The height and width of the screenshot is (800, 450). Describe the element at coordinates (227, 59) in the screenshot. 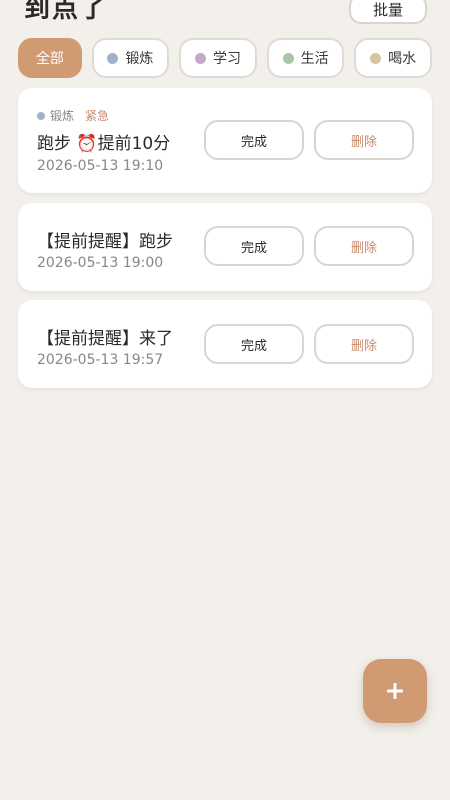

I see `filter-chip-label: 学习` at that location.